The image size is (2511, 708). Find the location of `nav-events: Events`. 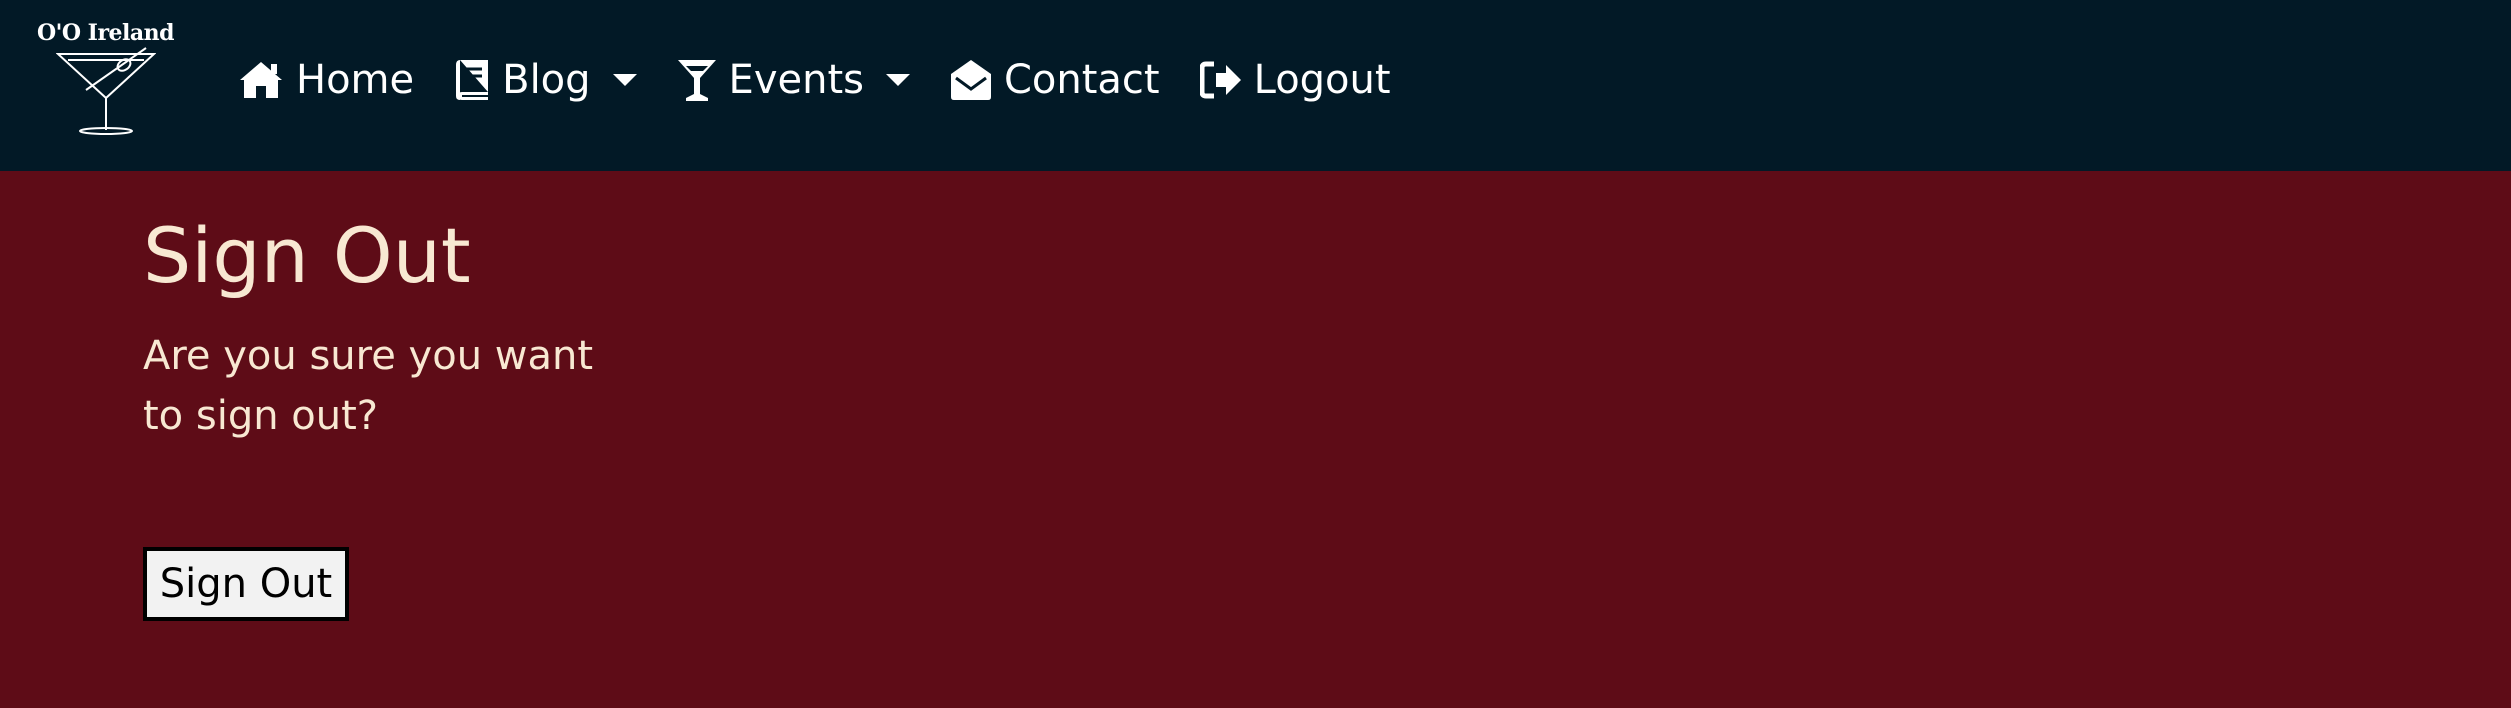

nav-events: Events is located at coordinates (793, 80).